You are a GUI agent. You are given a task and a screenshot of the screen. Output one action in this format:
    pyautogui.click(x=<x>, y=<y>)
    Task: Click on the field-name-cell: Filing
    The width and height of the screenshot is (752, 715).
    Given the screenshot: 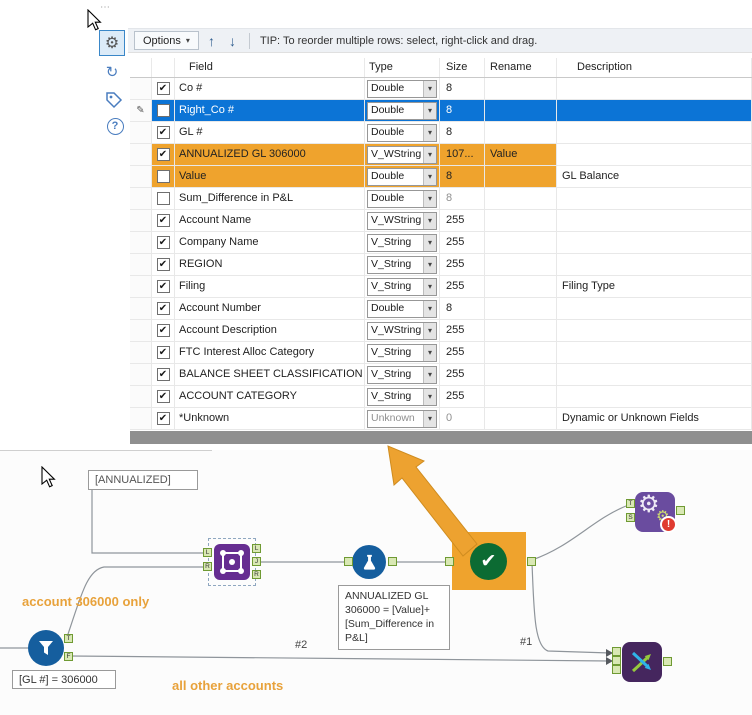 What is the action you would take?
    pyautogui.click(x=270, y=286)
    